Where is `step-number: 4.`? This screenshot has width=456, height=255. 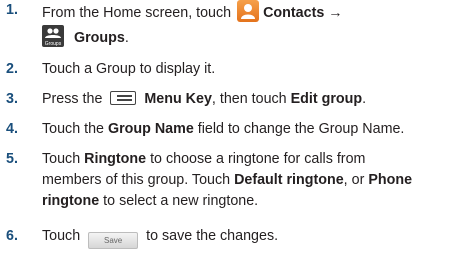
step-number: 4. is located at coordinates (12, 129).